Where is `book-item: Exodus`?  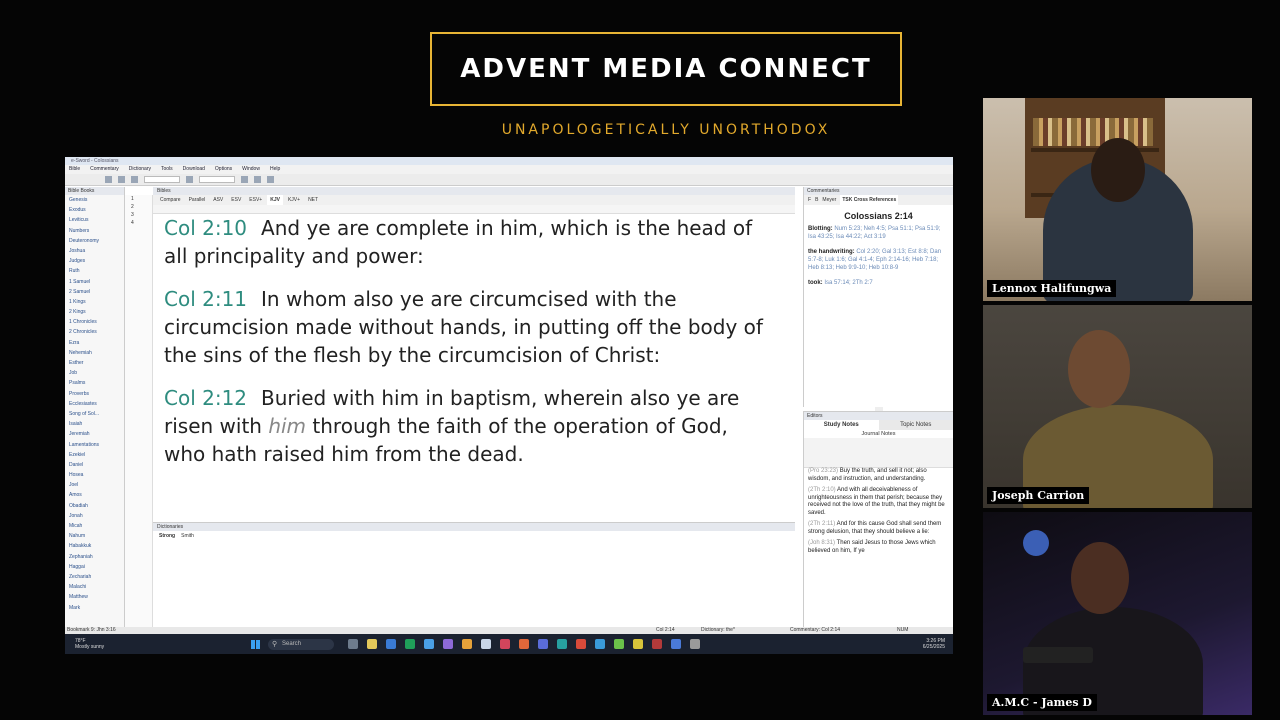
book-item: Exodus is located at coordinates (96, 210).